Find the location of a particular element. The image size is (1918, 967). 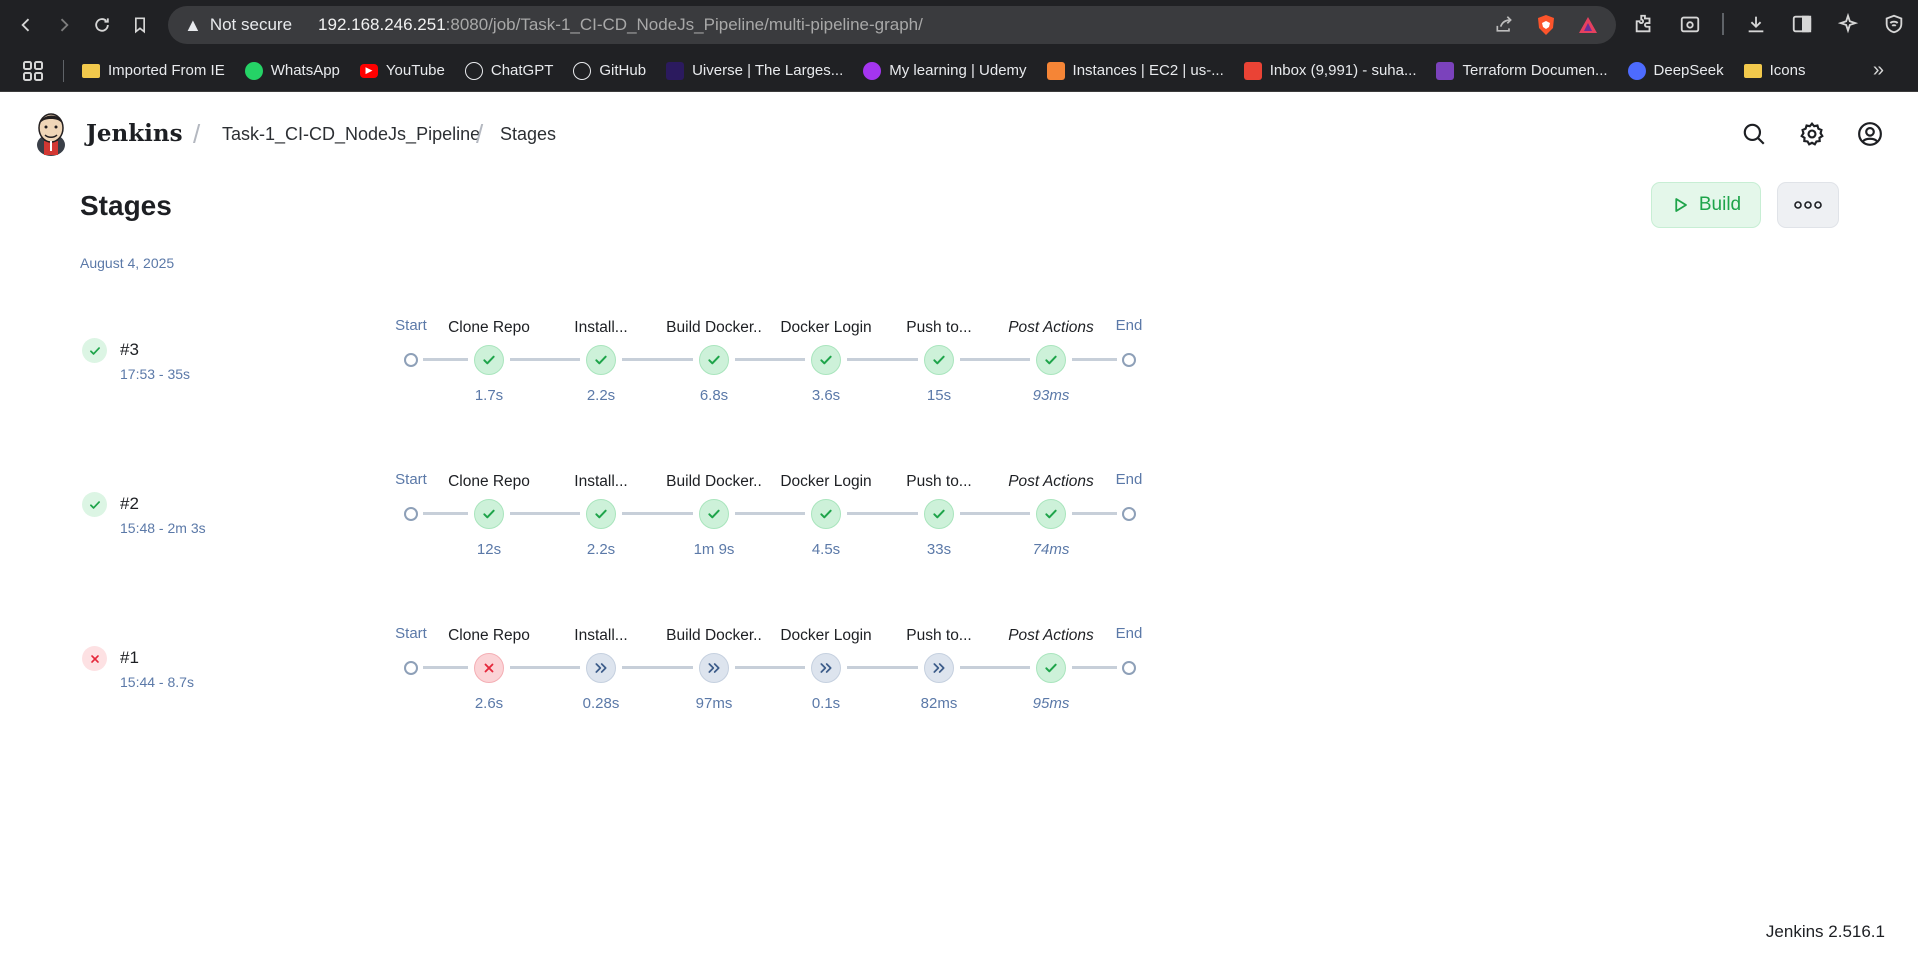

back-icon is located at coordinates (26, 25).